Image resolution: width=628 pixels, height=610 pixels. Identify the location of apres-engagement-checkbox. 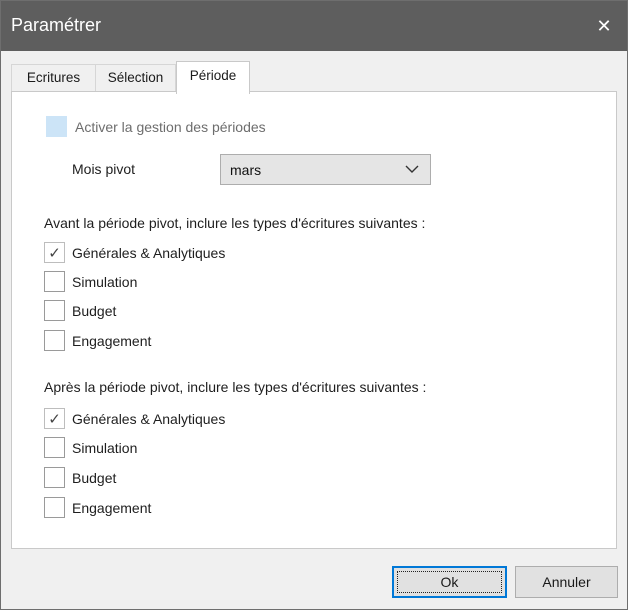
(54, 507).